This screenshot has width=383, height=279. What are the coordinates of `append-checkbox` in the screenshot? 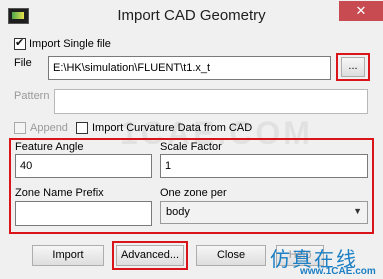 It's located at (20, 128).